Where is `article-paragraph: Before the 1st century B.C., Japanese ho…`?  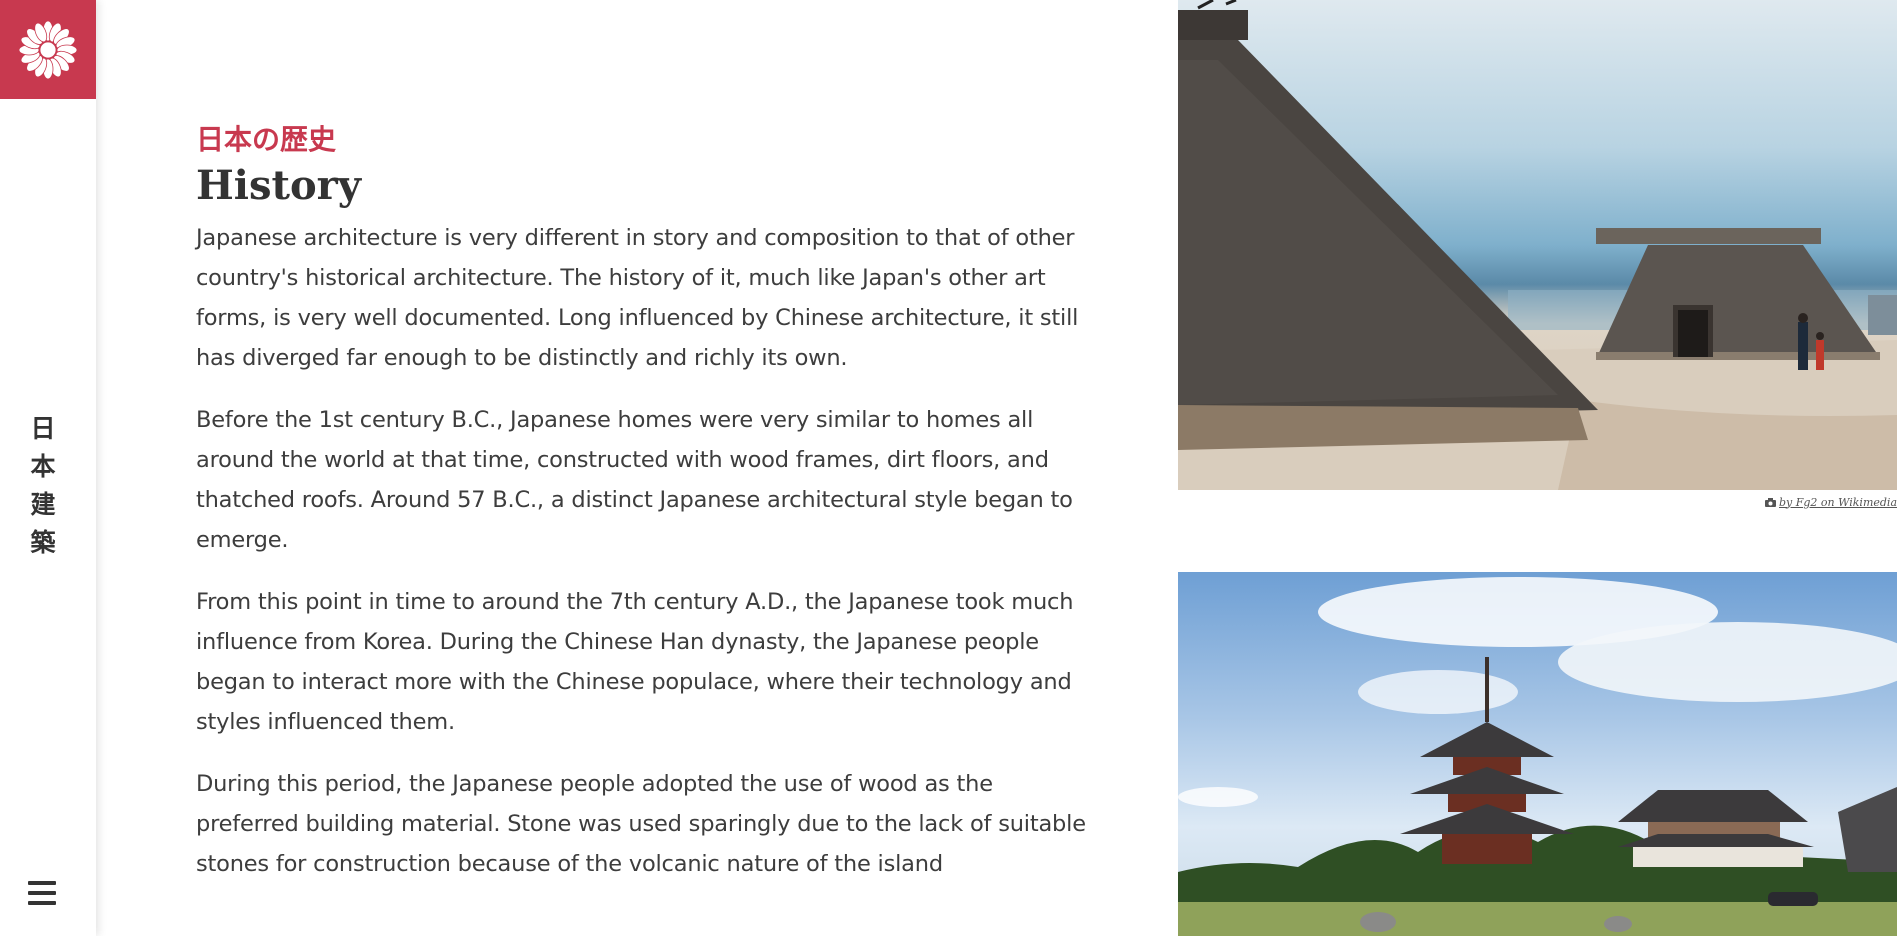 article-paragraph: Before the 1st century B.C., Japanese ho… is located at coordinates (634, 480).